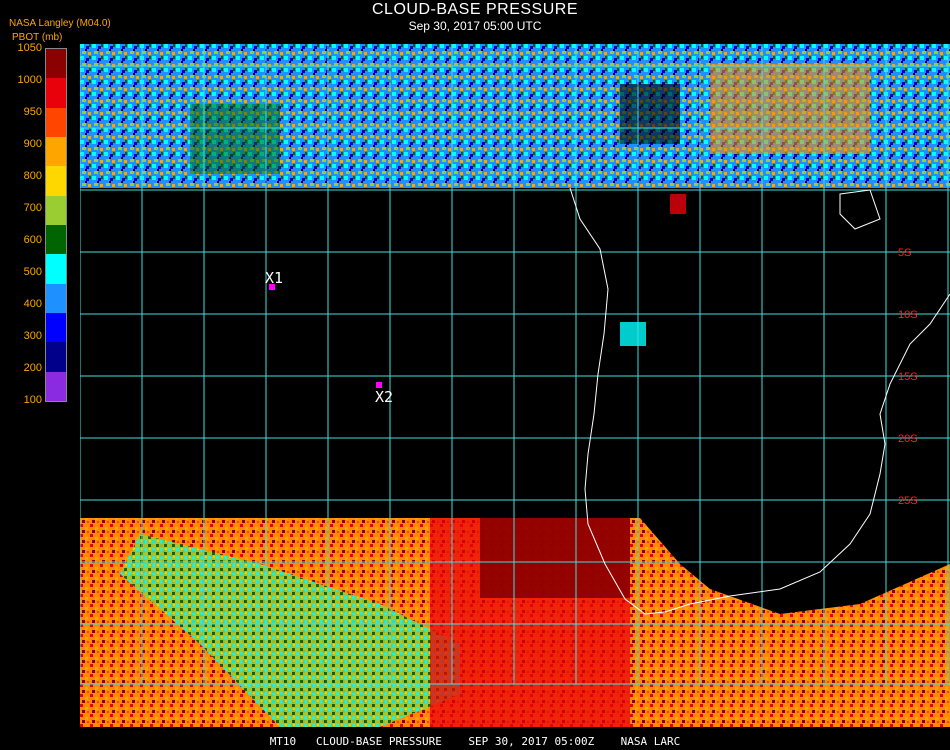  Describe the element at coordinates (29, 80) in the screenshot. I see `legend-tick-label: 1000` at that location.